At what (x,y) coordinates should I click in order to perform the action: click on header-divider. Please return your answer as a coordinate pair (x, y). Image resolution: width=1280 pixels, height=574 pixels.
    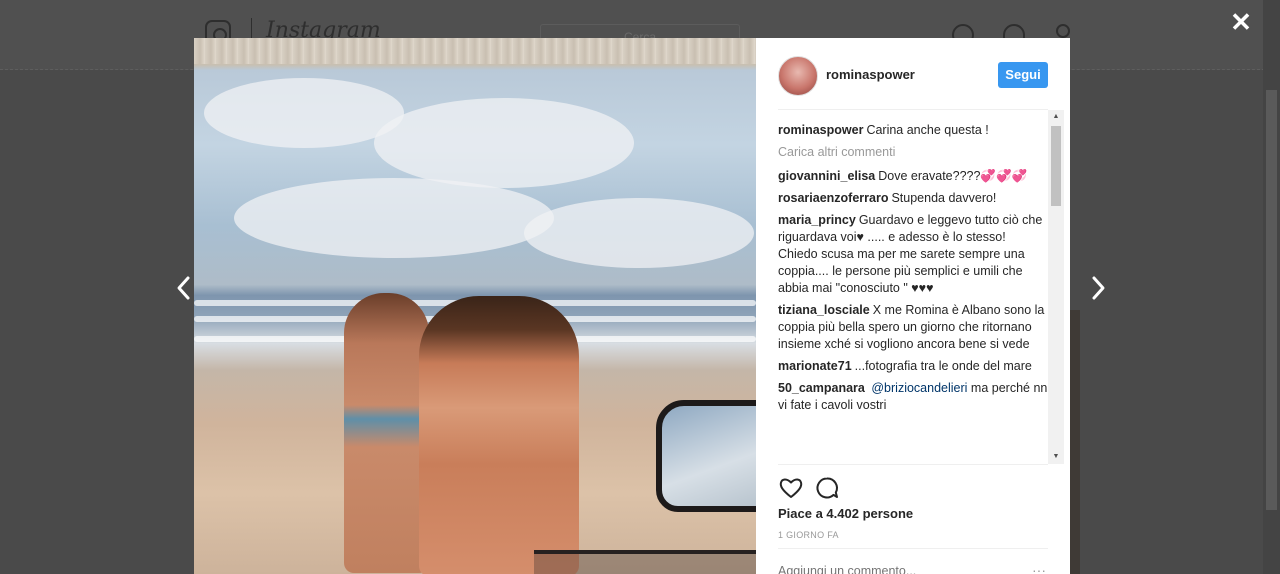
    Looking at the image, I should click on (913, 109).